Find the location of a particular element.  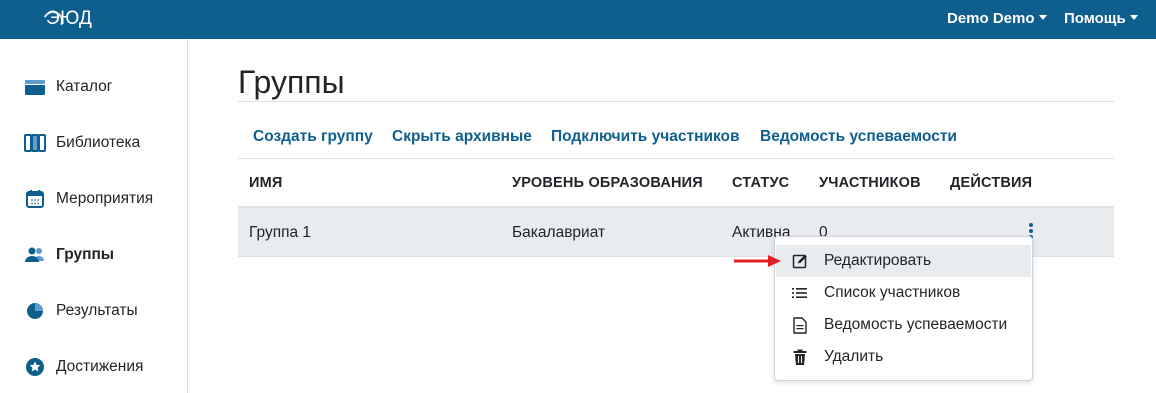

page-title: Группы is located at coordinates (291, 82).